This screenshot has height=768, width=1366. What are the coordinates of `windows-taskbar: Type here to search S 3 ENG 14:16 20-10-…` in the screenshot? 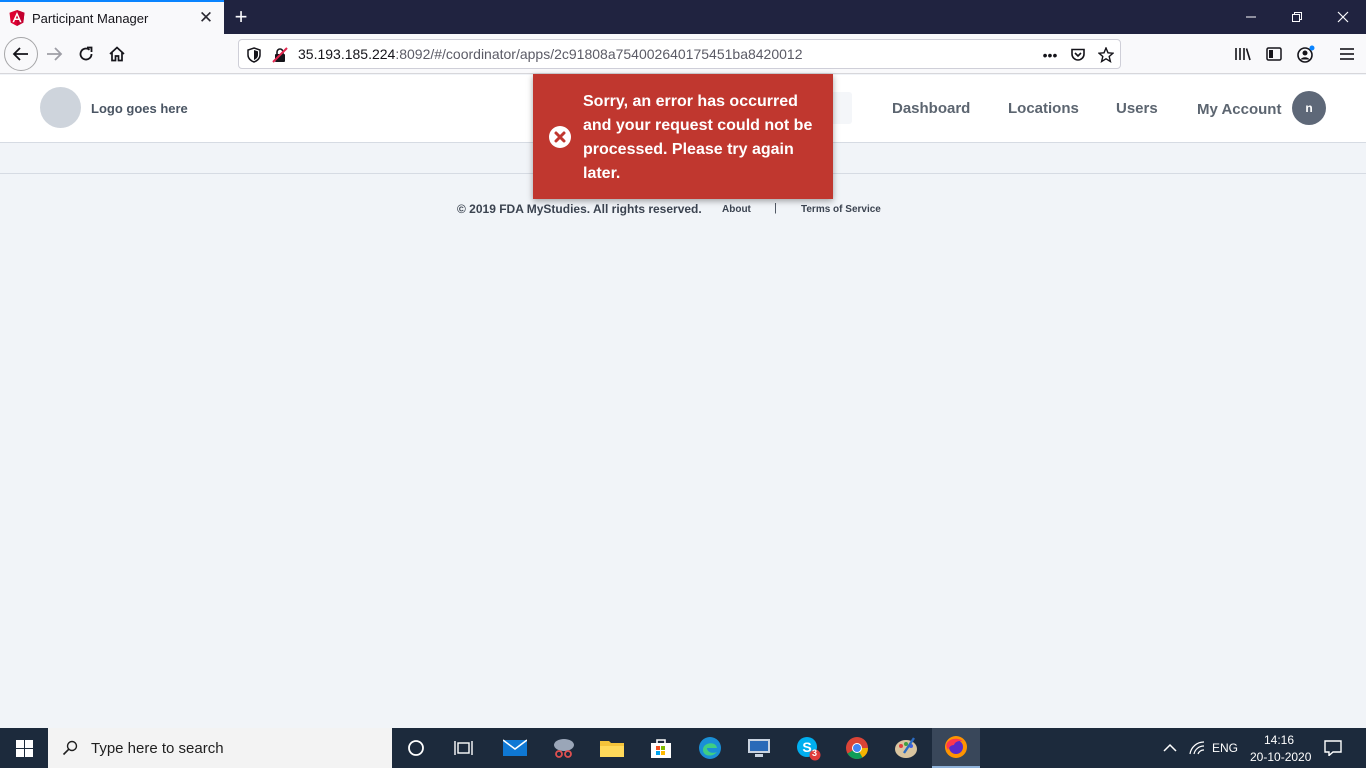 It's located at (683, 748).